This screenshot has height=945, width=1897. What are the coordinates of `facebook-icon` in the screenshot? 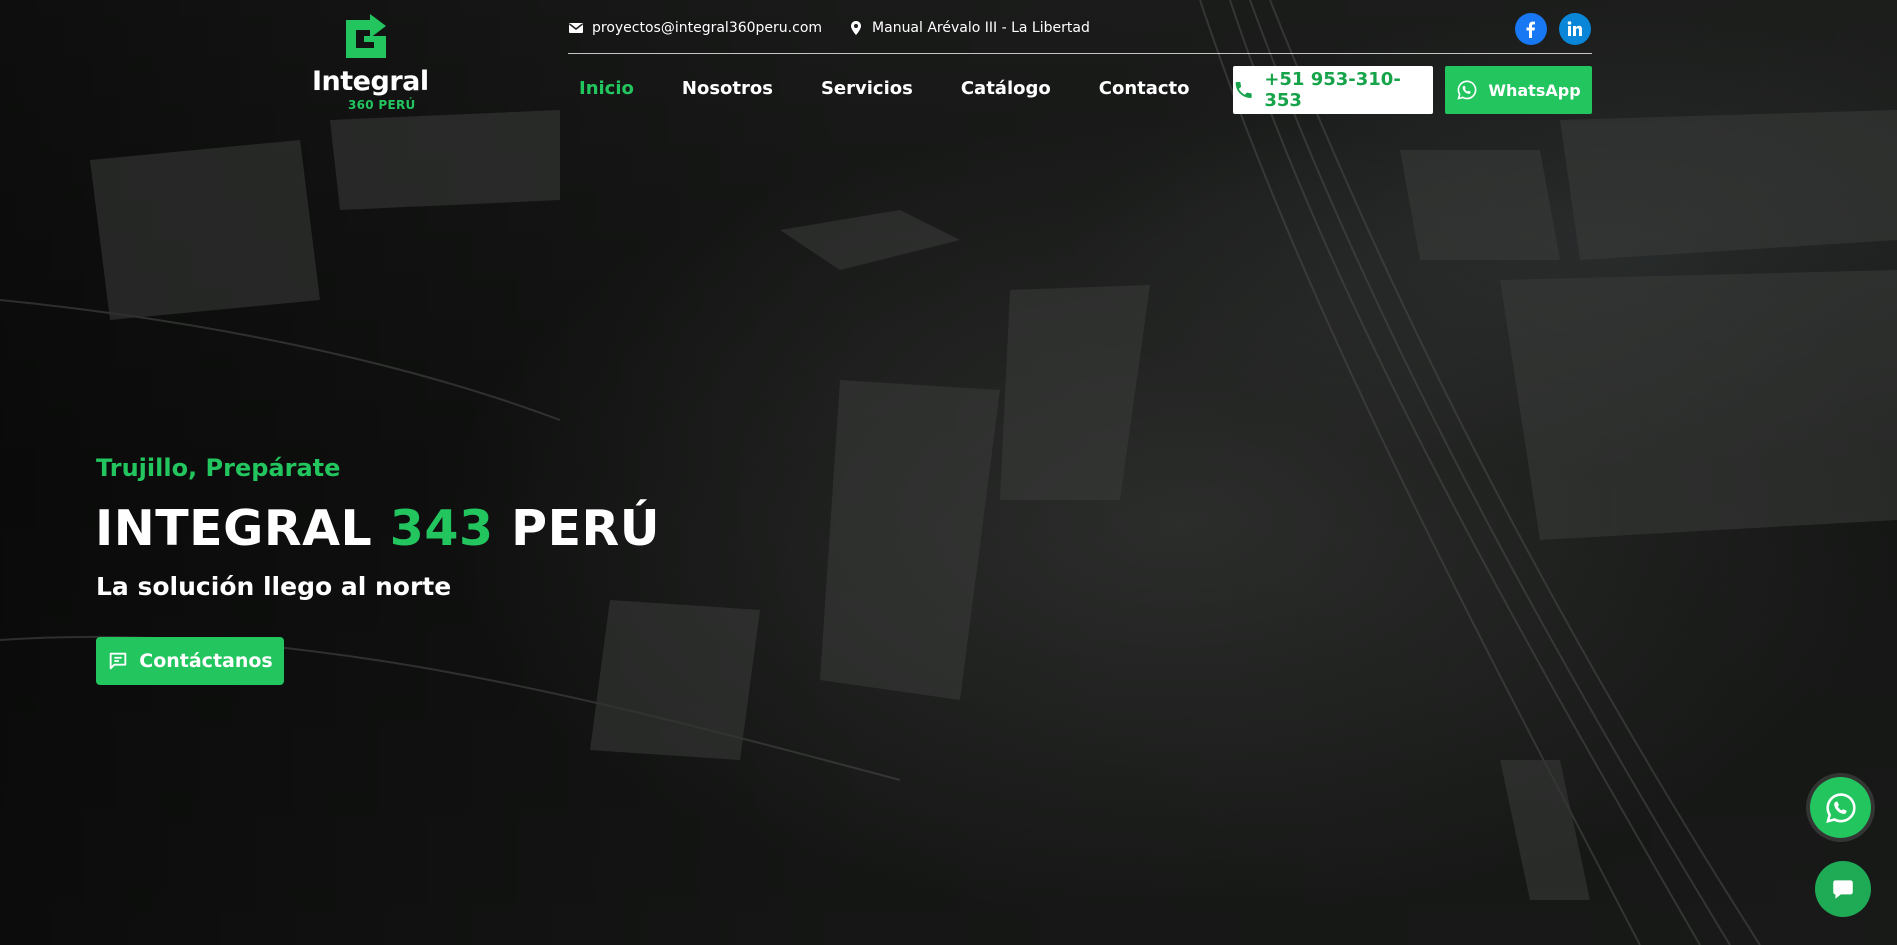 It's located at (1530, 29).